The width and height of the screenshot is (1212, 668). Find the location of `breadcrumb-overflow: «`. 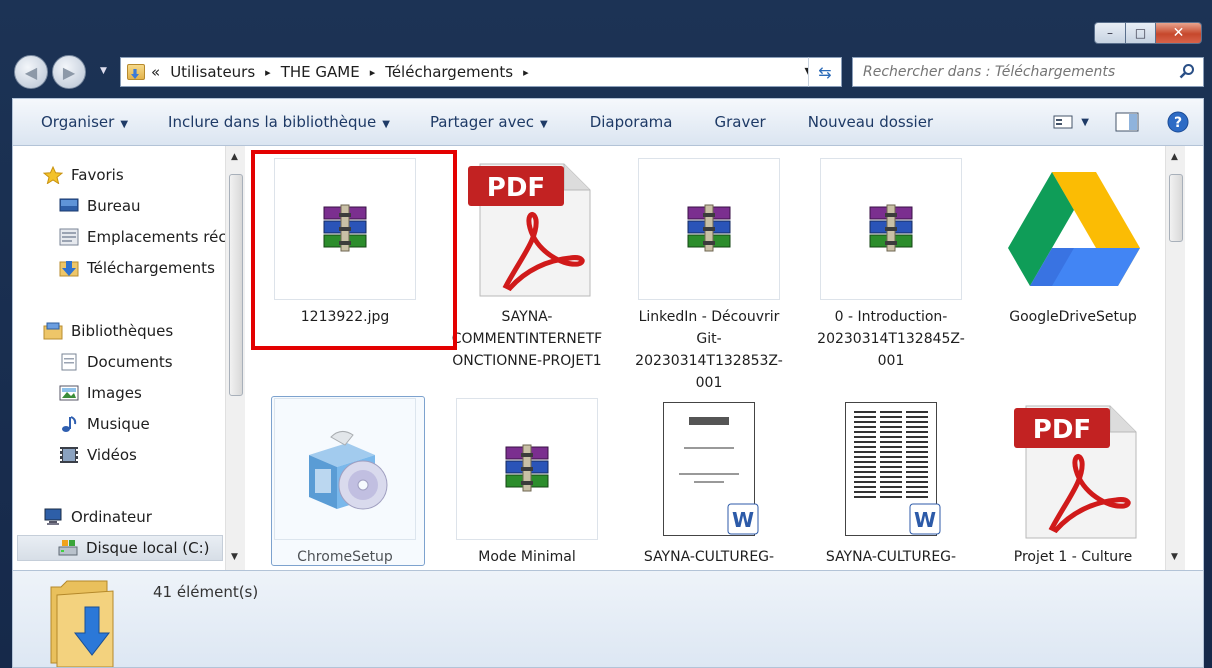

breadcrumb-overflow: « is located at coordinates (155, 72).